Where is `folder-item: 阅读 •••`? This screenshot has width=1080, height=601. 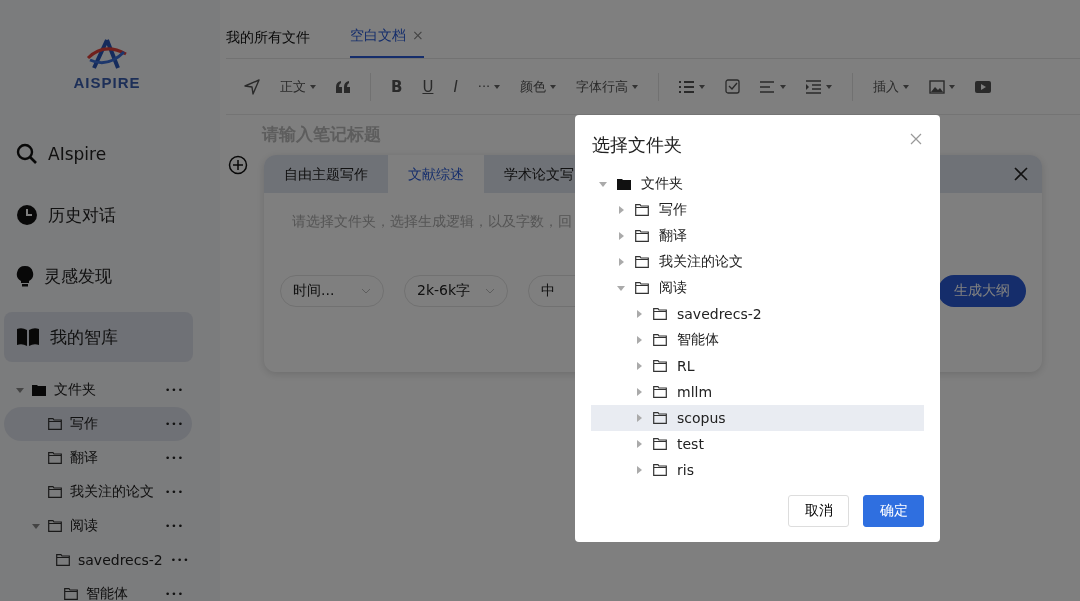 folder-item: 阅读 ••• is located at coordinates (98, 526).